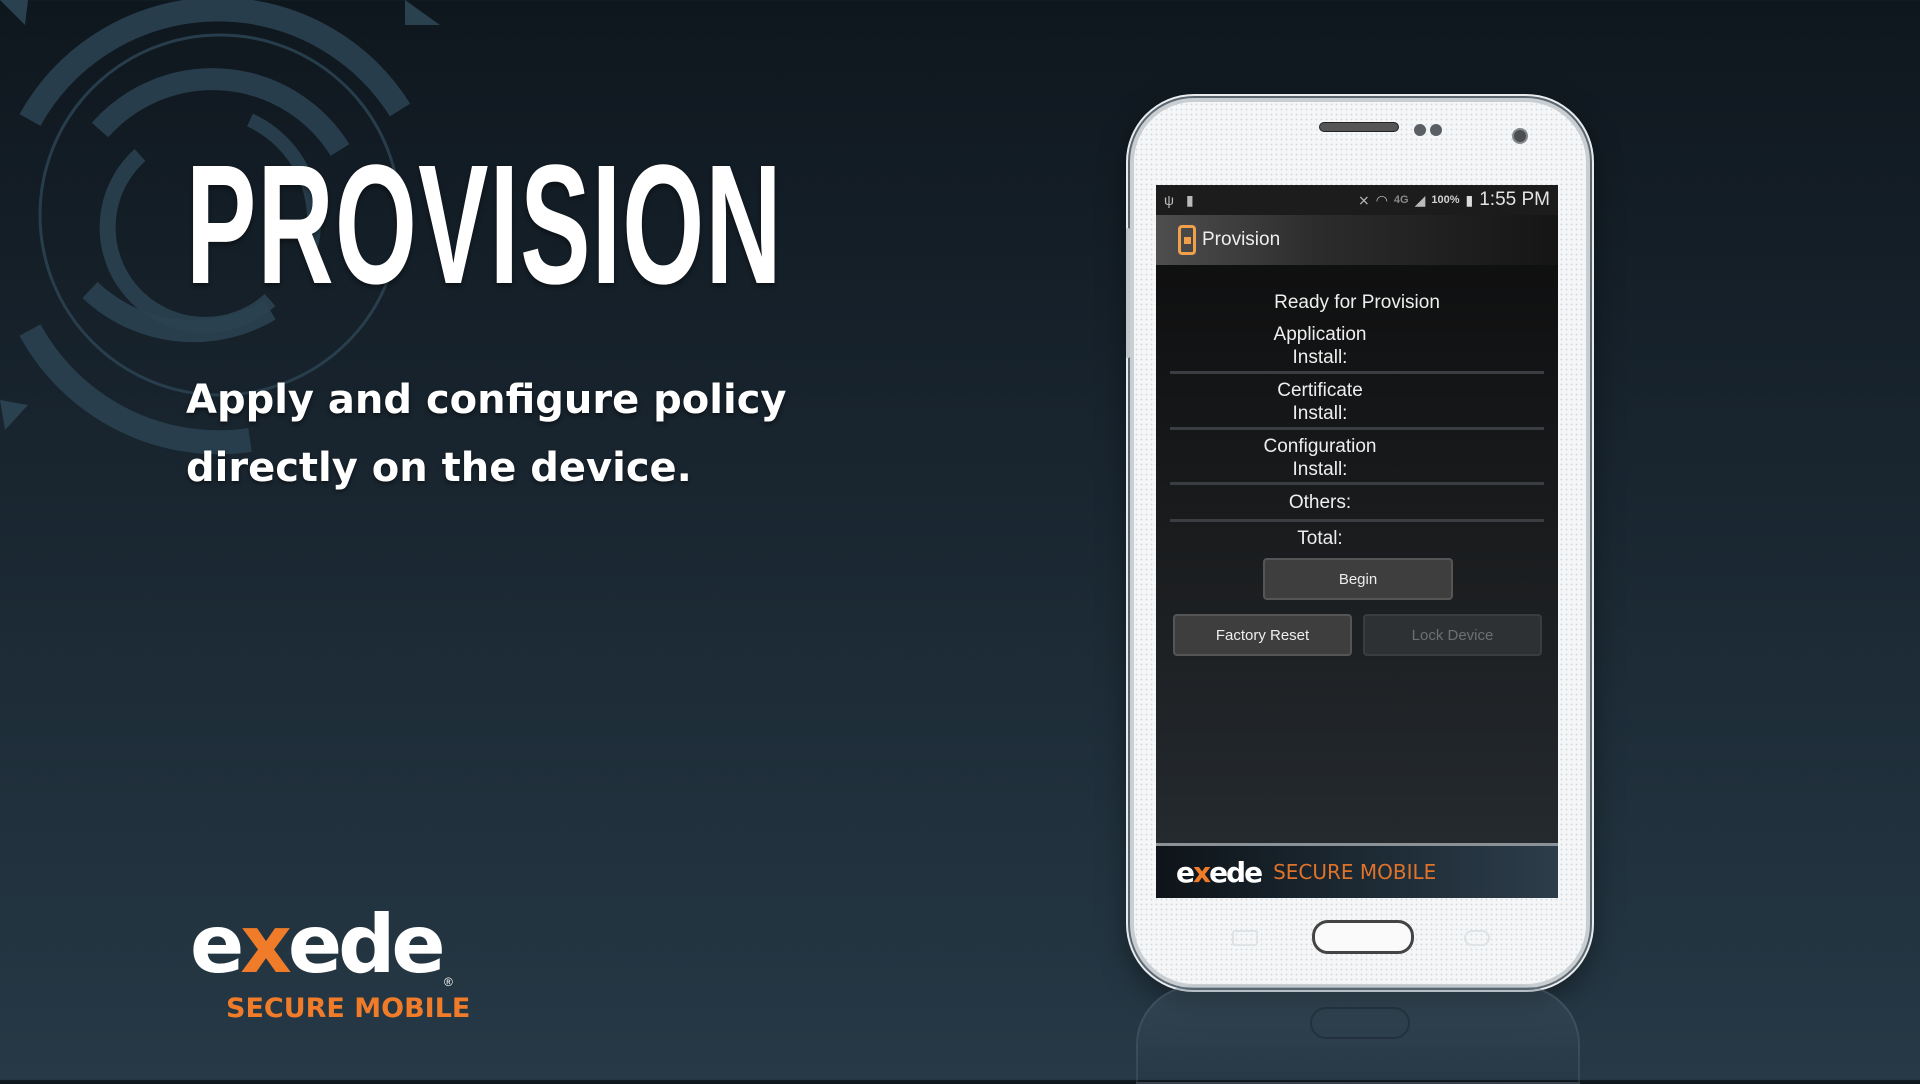 This screenshot has height=1084, width=1920. I want to click on row-total: Total:, so click(1320, 538).